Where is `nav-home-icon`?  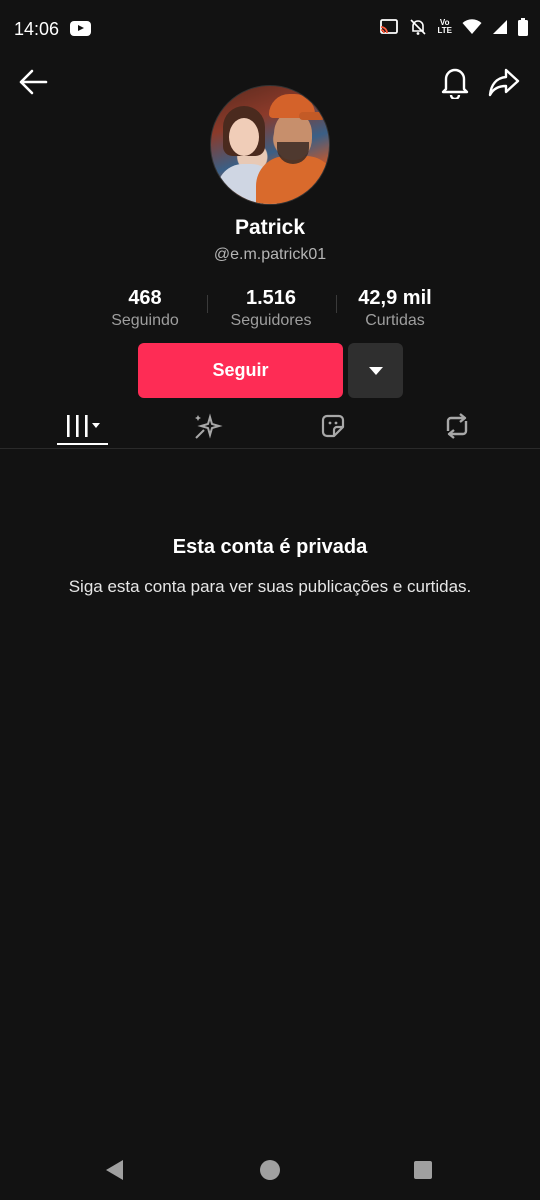
nav-home-icon is located at coordinates (270, 1170).